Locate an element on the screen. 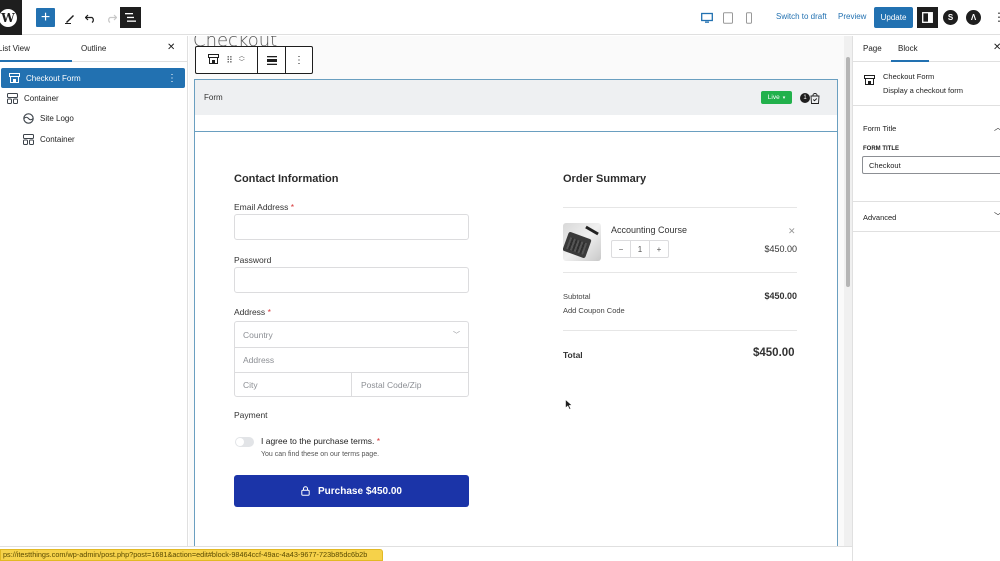  tree-item-label: Site Logo is located at coordinates (57, 118).